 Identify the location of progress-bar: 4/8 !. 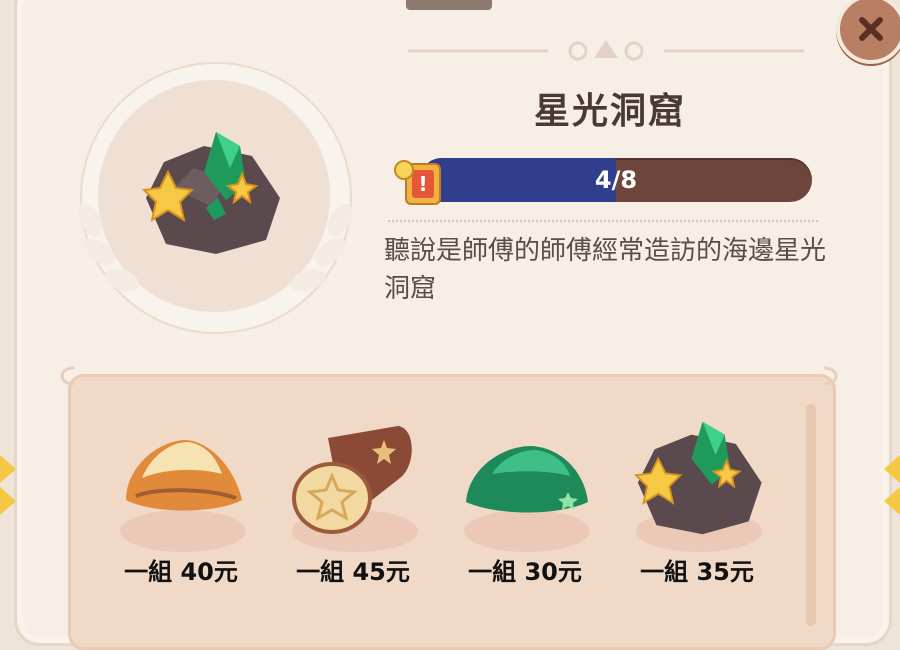
(603, 180).